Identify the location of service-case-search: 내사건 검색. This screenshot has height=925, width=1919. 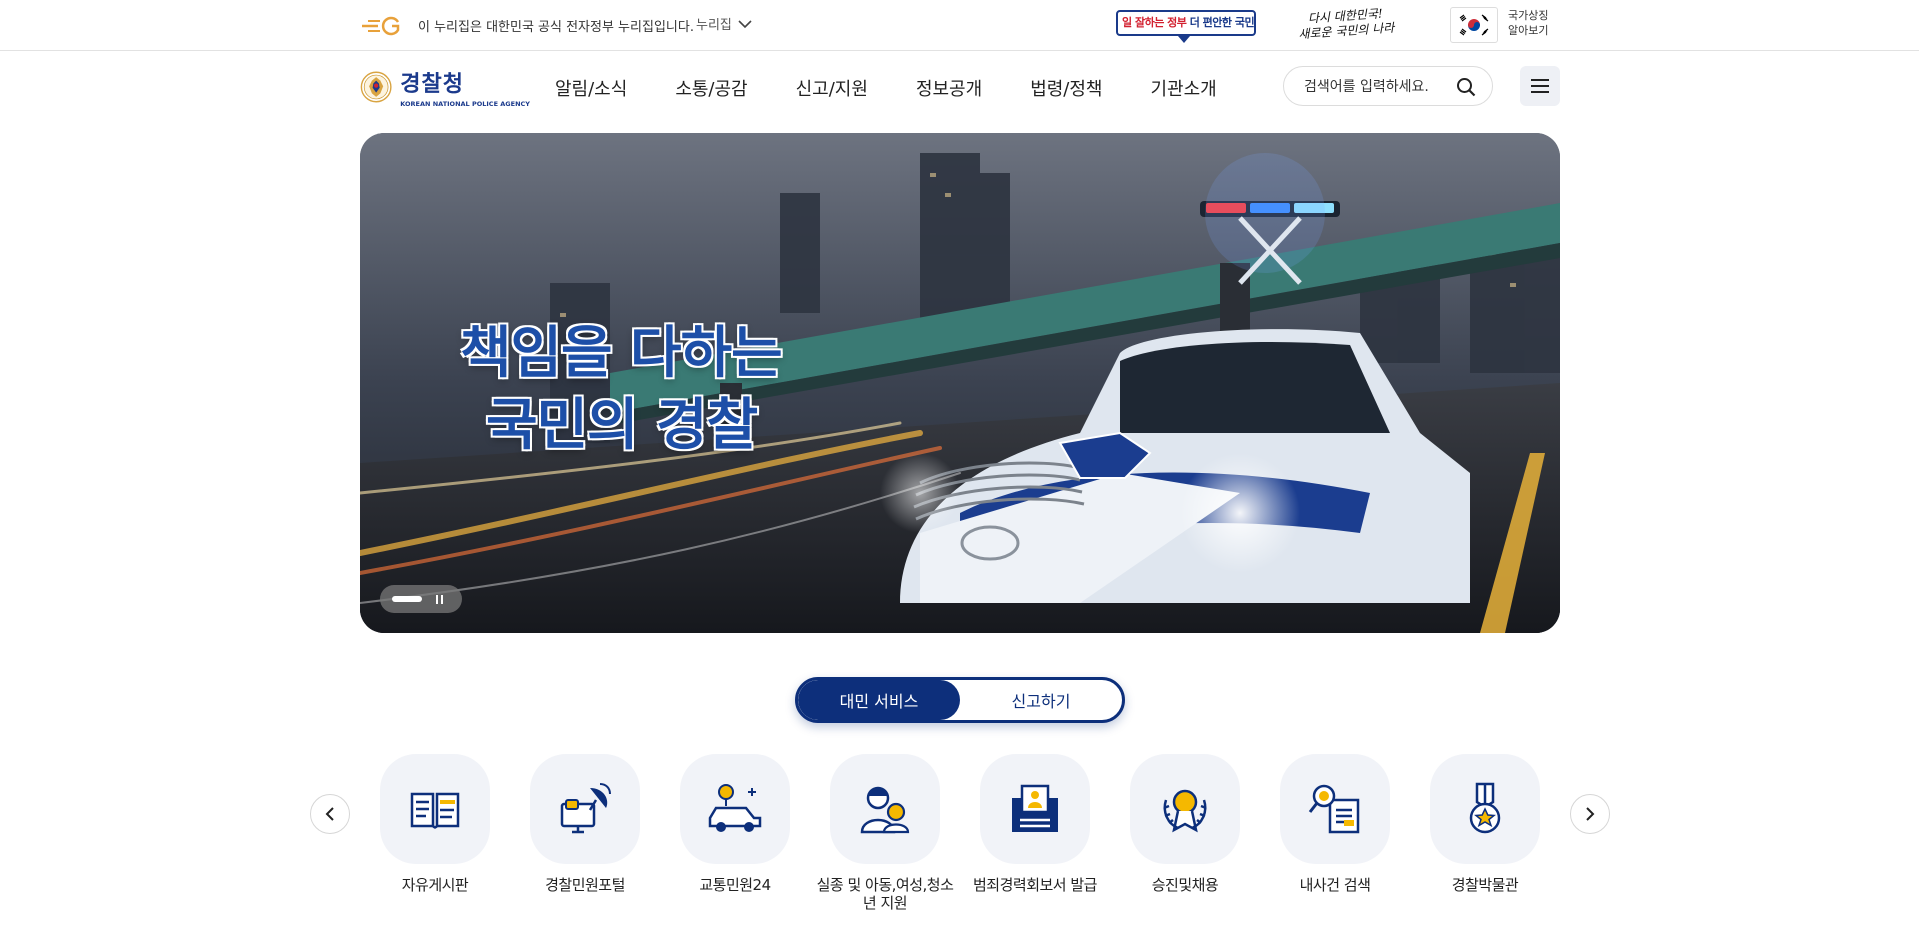
(1335, 824).